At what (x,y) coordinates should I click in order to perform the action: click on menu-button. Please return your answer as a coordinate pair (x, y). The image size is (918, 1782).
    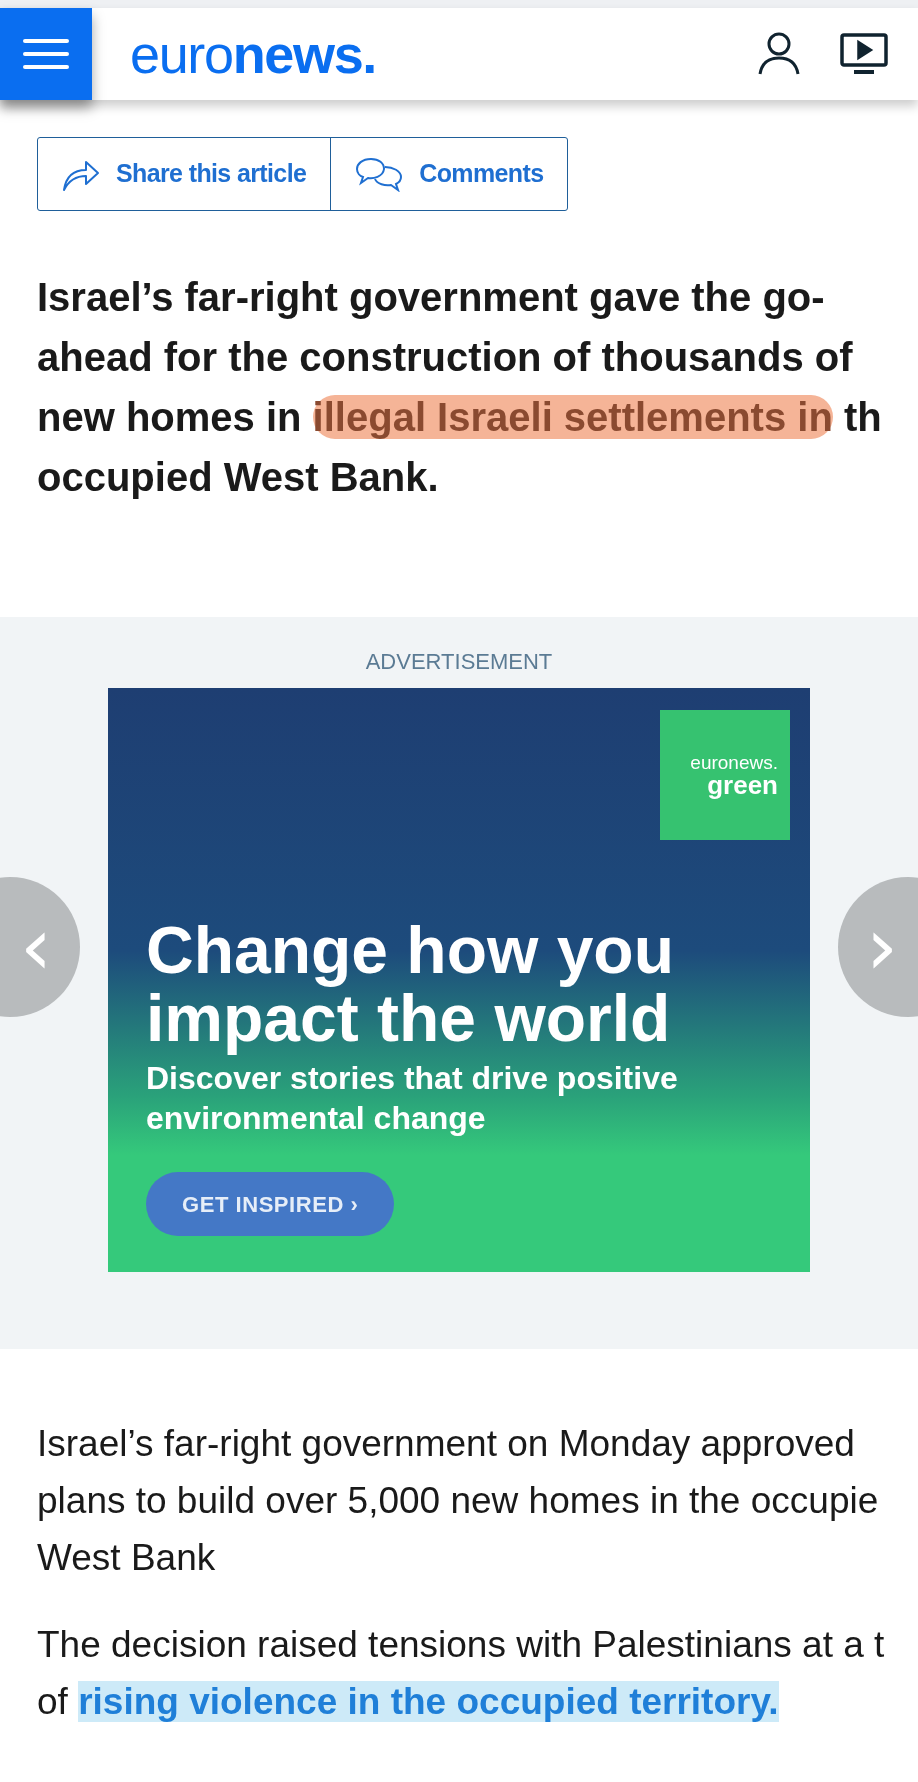
    Looking at the image, I should click on (46, 54).